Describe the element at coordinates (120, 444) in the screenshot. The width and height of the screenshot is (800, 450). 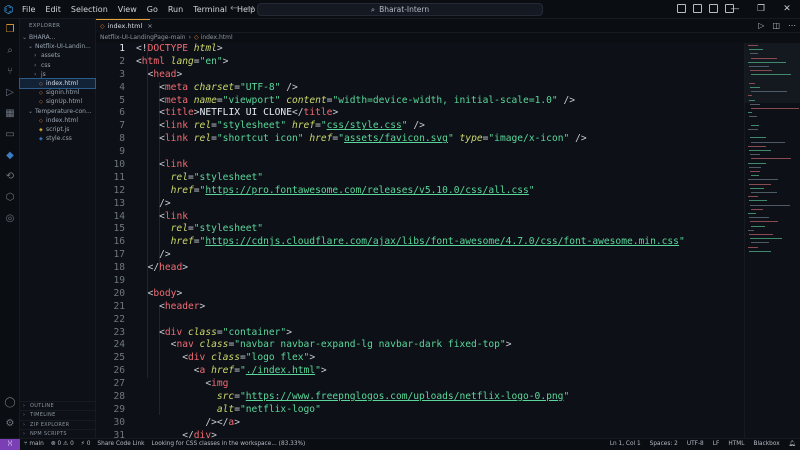
I see `share-code-link: Share Code Link` at that location.